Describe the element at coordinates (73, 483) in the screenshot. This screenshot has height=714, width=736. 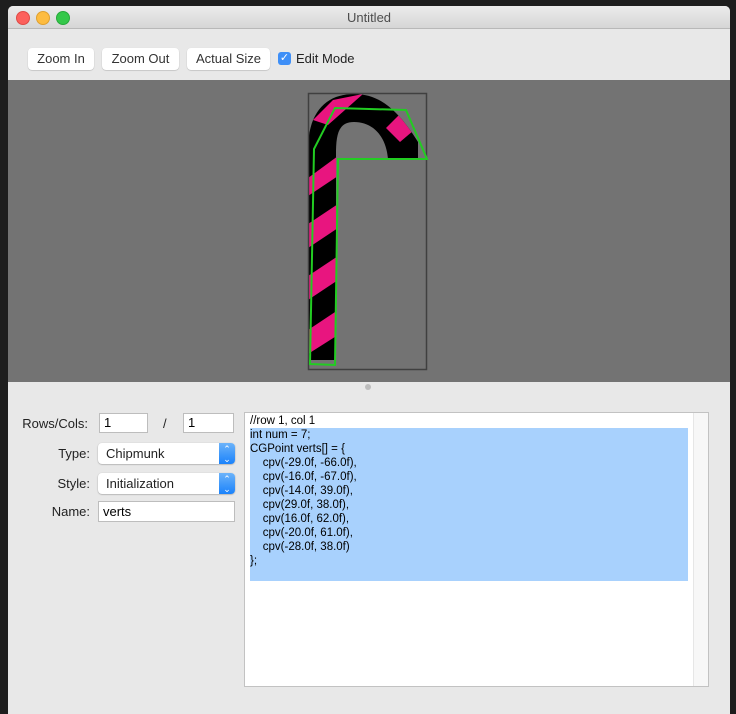
I see `style-label: Style:` at that location.